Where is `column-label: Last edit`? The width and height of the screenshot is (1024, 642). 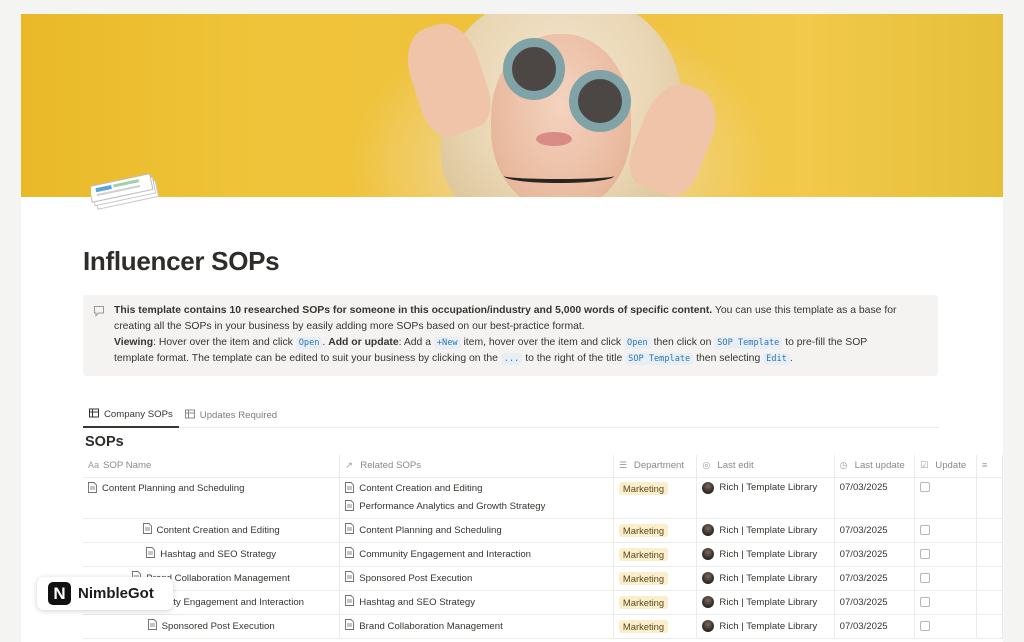 column-label: Last edit is located at coordinates (735, 466).